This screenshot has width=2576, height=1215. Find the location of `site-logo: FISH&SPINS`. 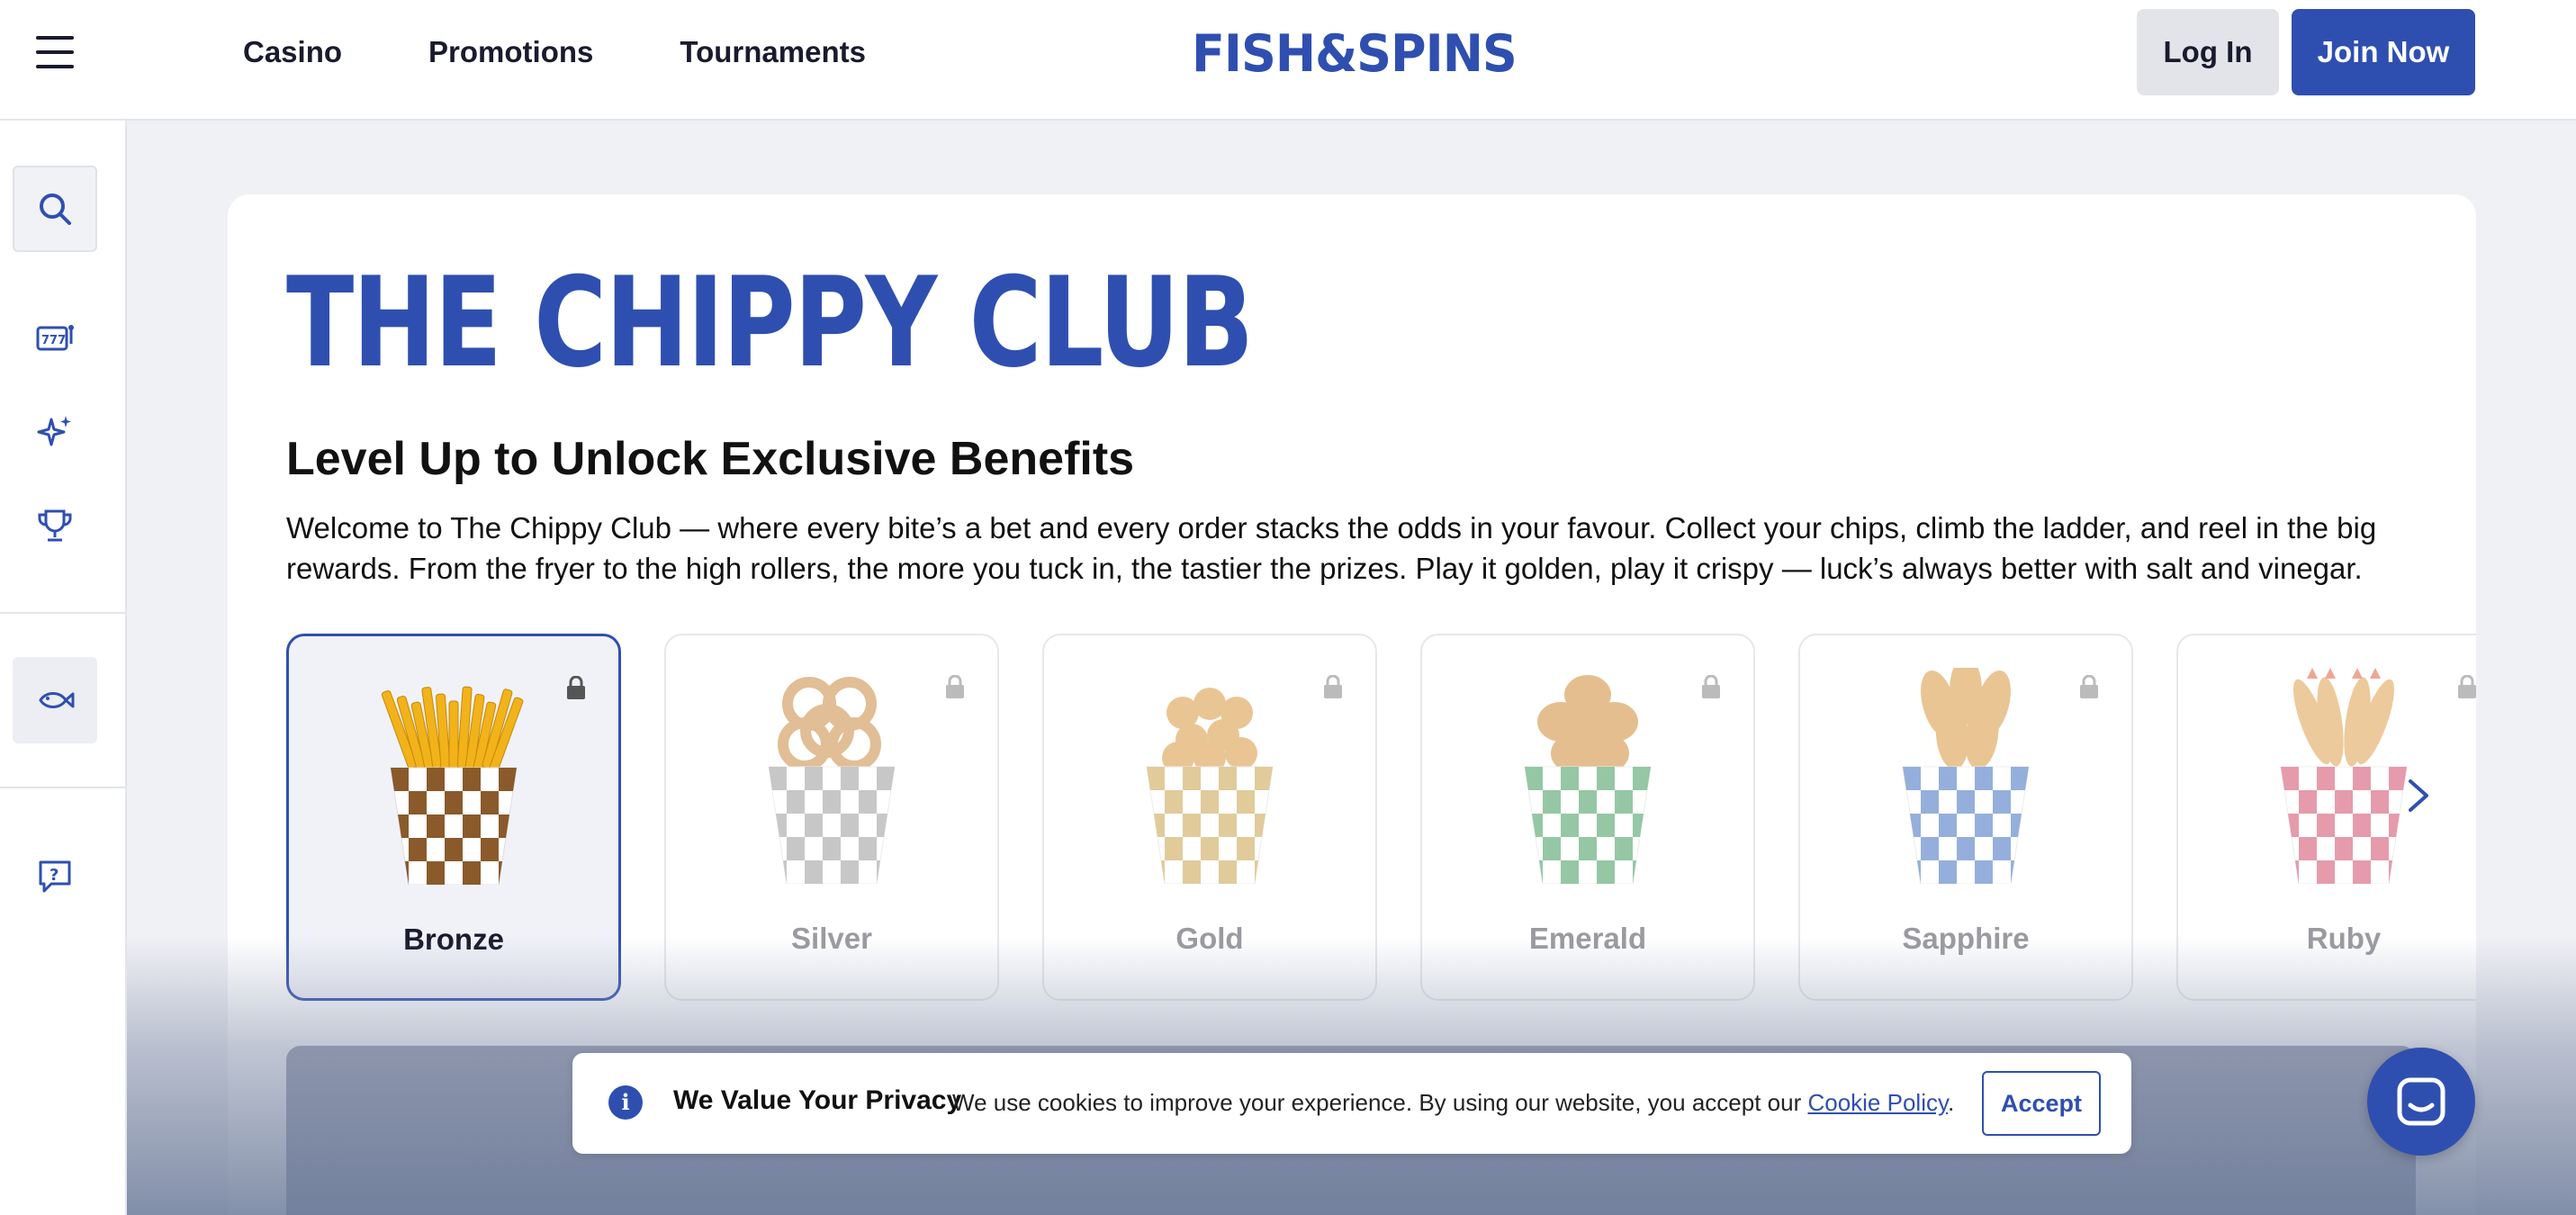

site-logo: FISH&SPINS is located at coordinates (1355, 53).